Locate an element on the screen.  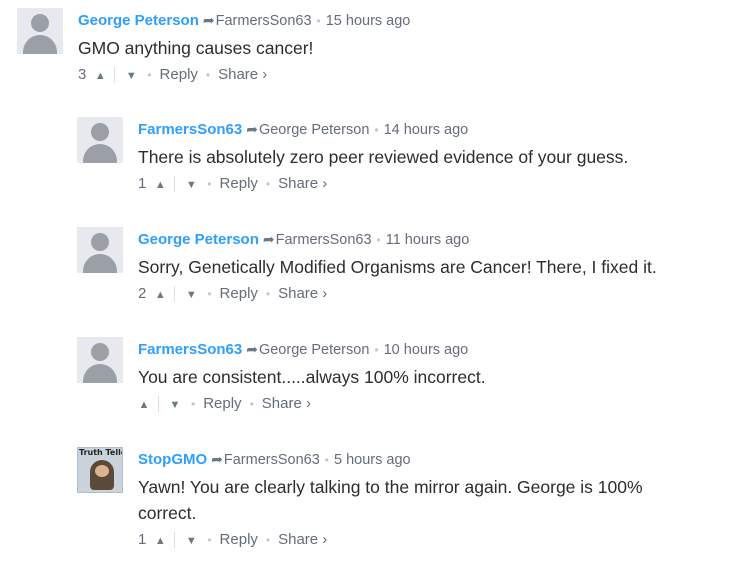
timestamp: 11 hours ago is located at coordinates (428, 240).